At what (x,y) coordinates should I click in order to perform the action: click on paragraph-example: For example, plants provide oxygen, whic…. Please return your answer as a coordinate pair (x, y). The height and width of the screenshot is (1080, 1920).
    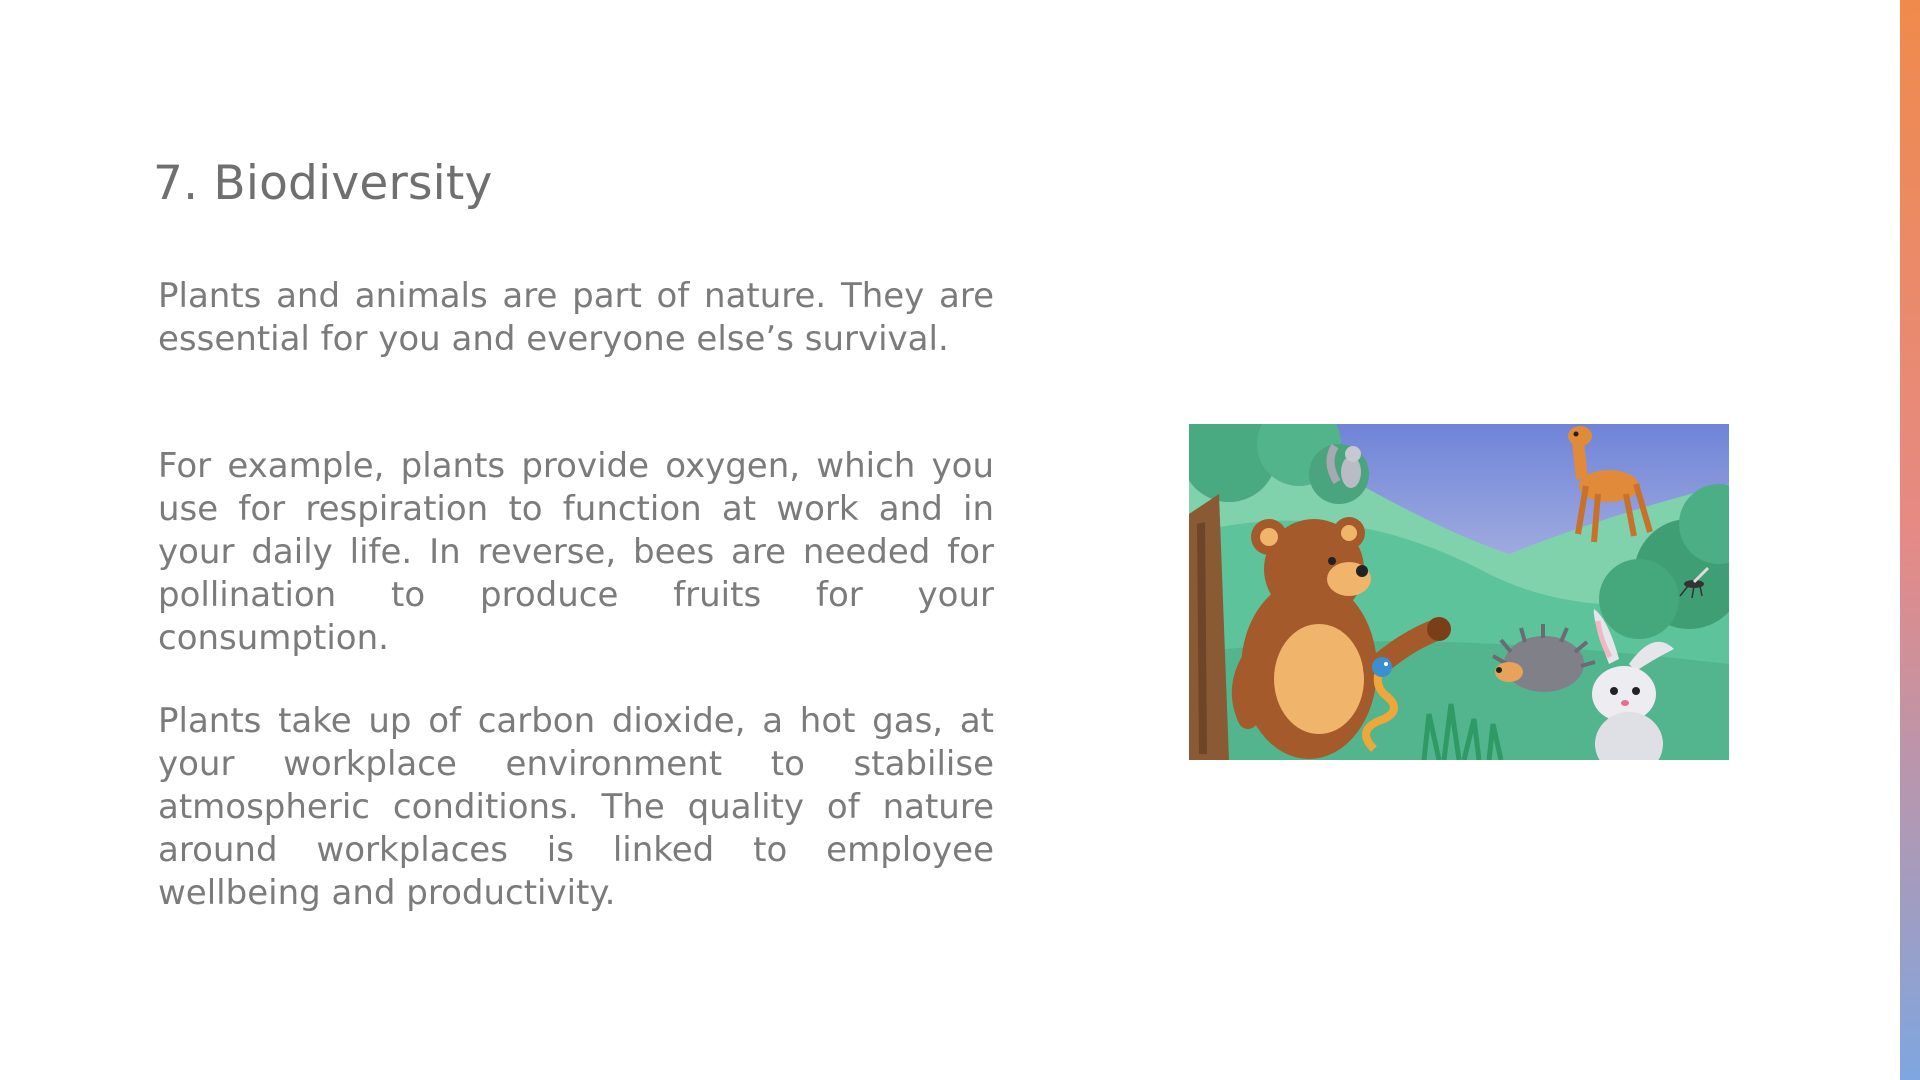
    Looking at the image, I should click on (576, 552).